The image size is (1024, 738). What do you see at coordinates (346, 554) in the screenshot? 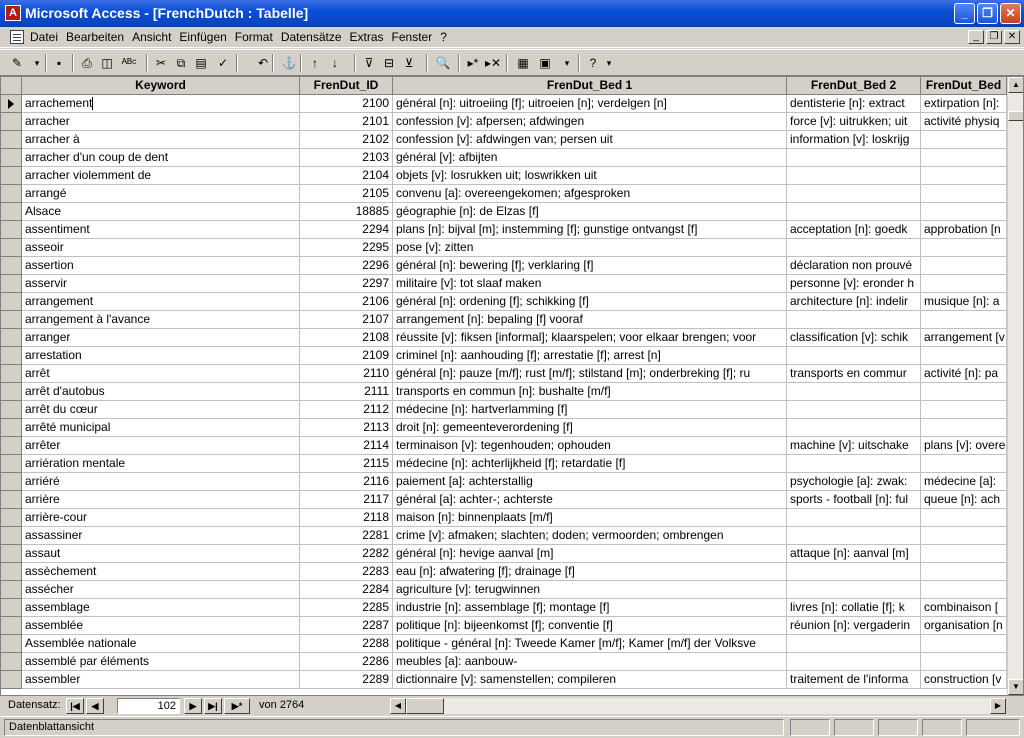
I see `cell-id: 2282` at bounding box center [346, 554].